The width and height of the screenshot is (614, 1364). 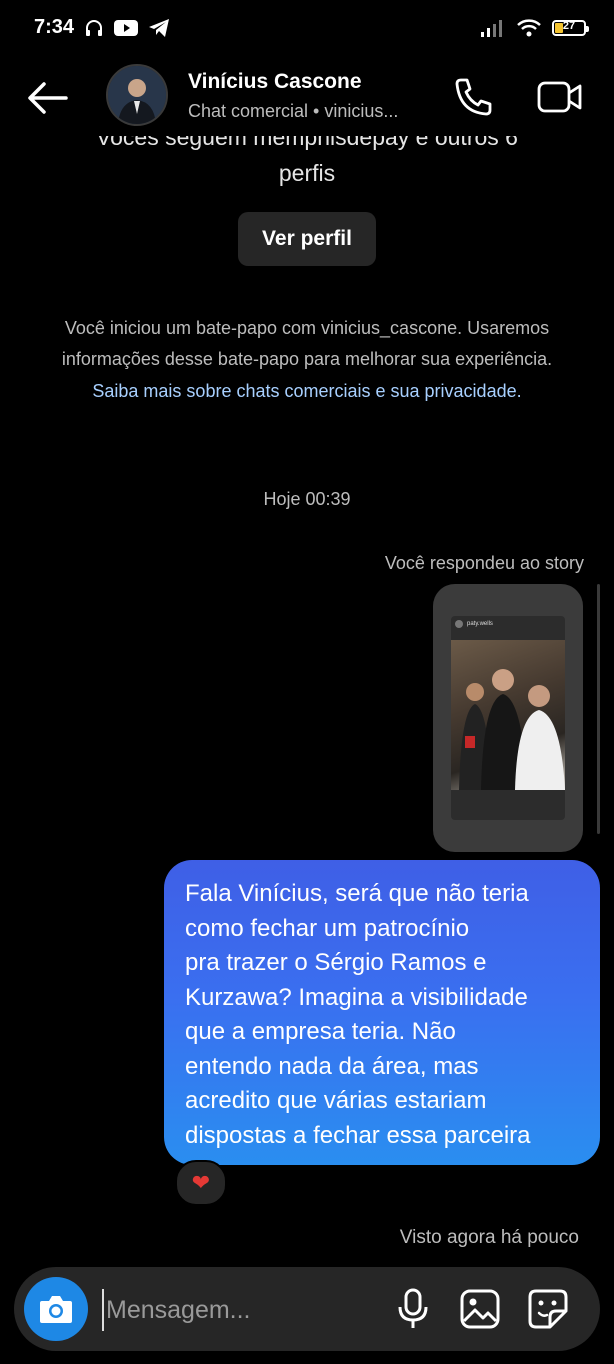 I want to click on video-call-button, so click(x=560, y=97).